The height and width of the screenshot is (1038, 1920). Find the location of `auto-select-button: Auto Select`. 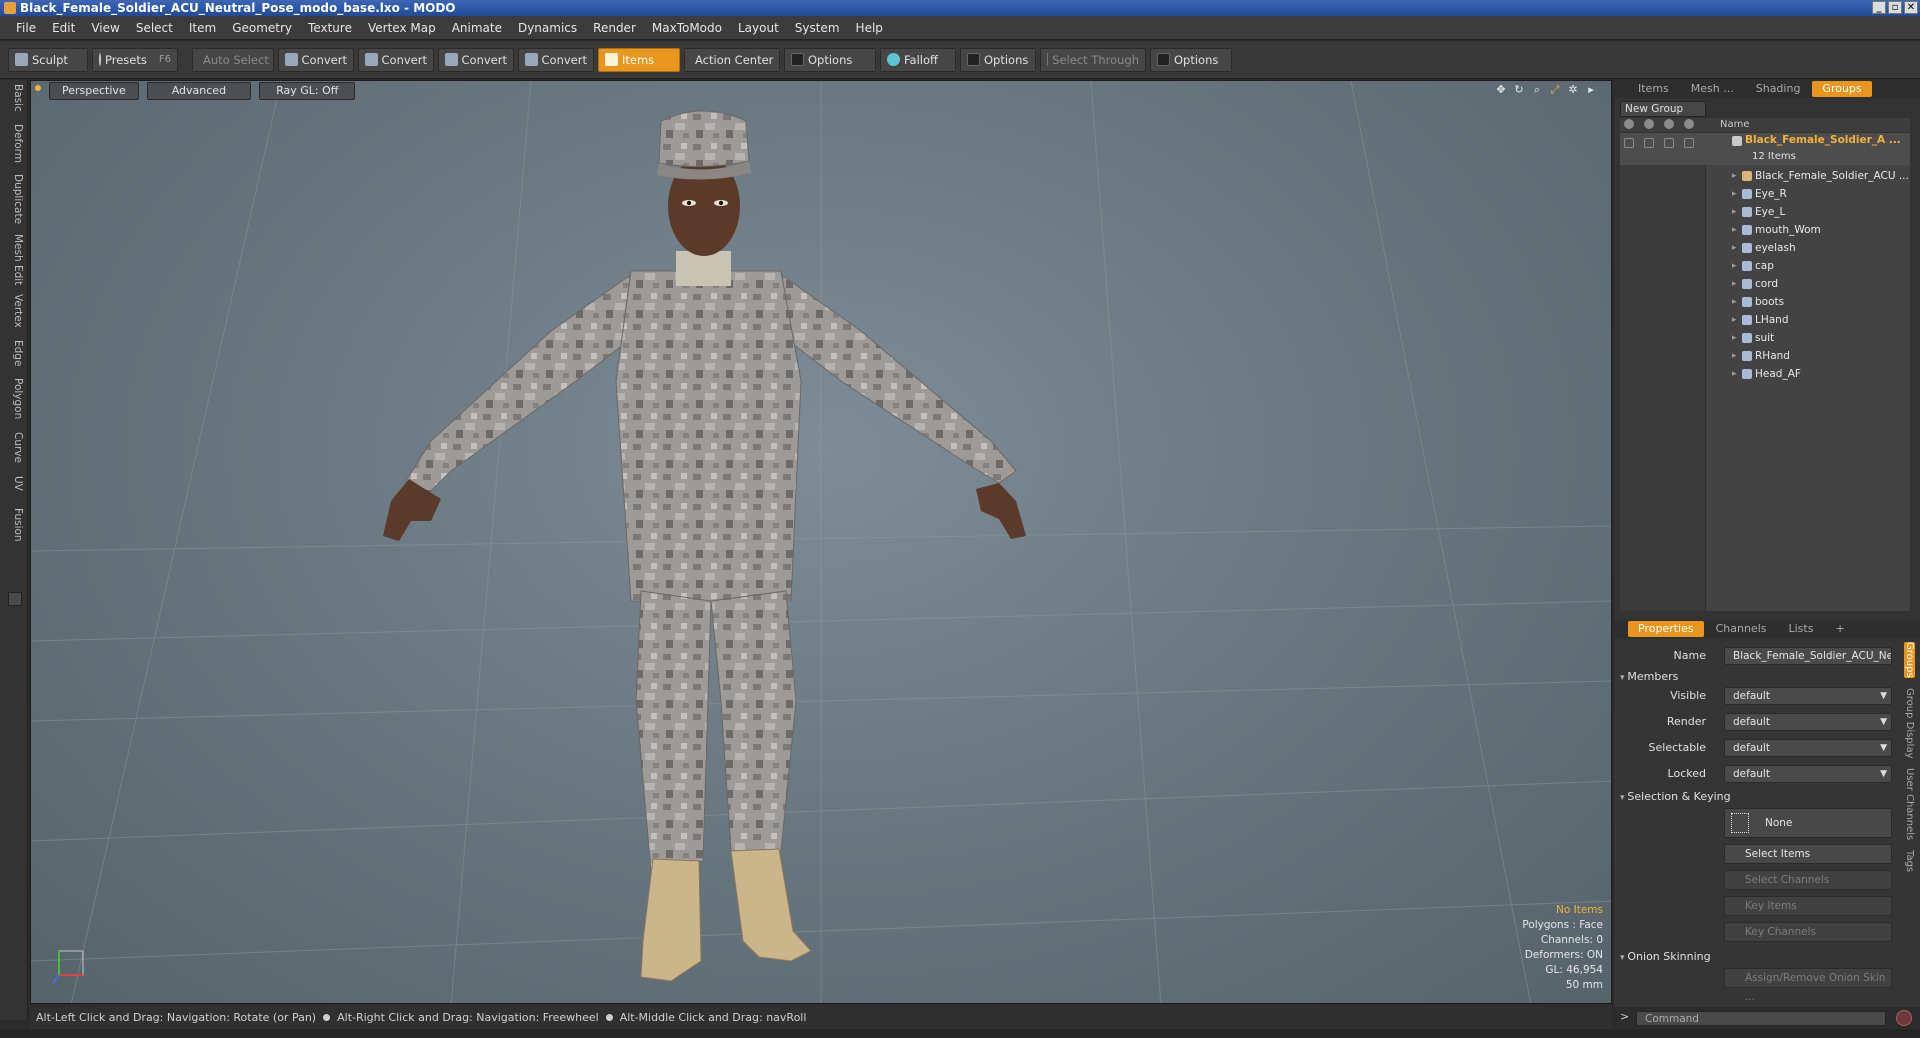

auto-select-button: Auto Select is located at coordinates (233, 59).